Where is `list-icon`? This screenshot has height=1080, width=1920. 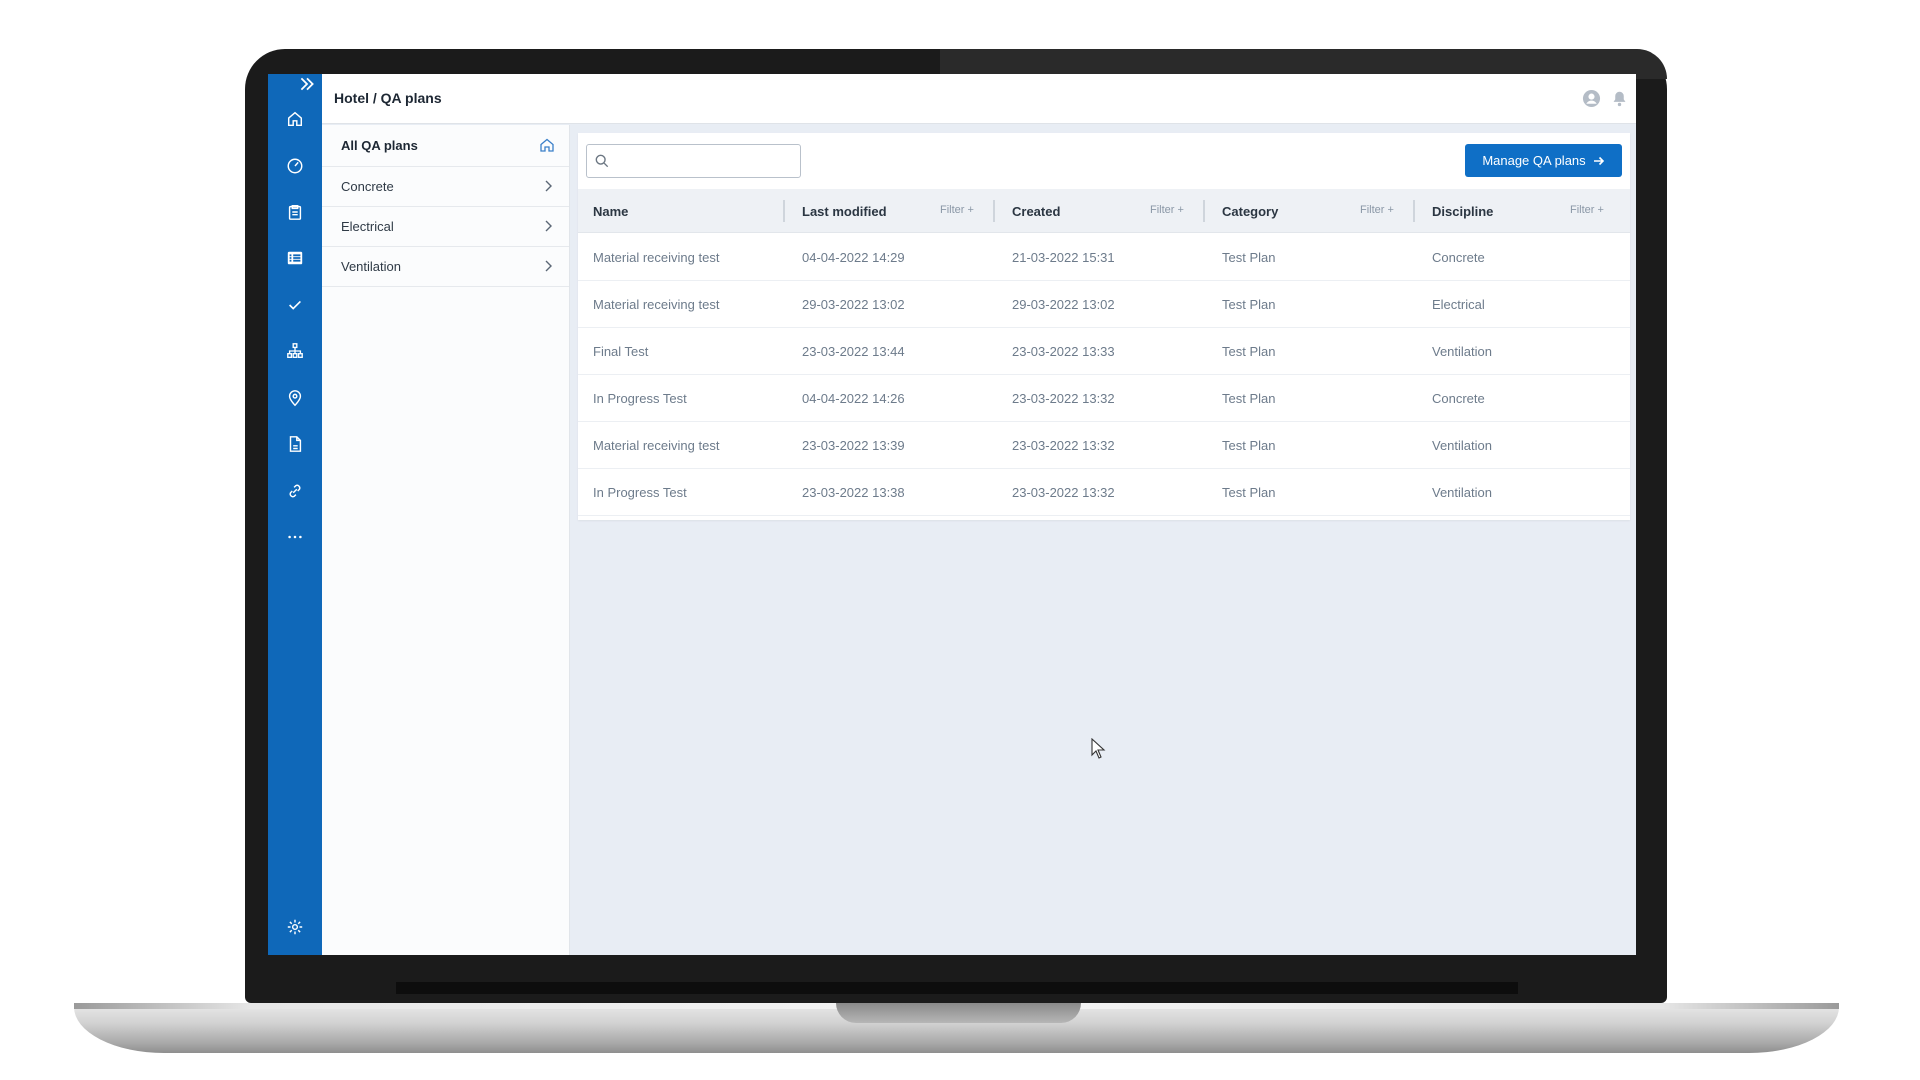 list-icon is located at coordinates (295, 258).